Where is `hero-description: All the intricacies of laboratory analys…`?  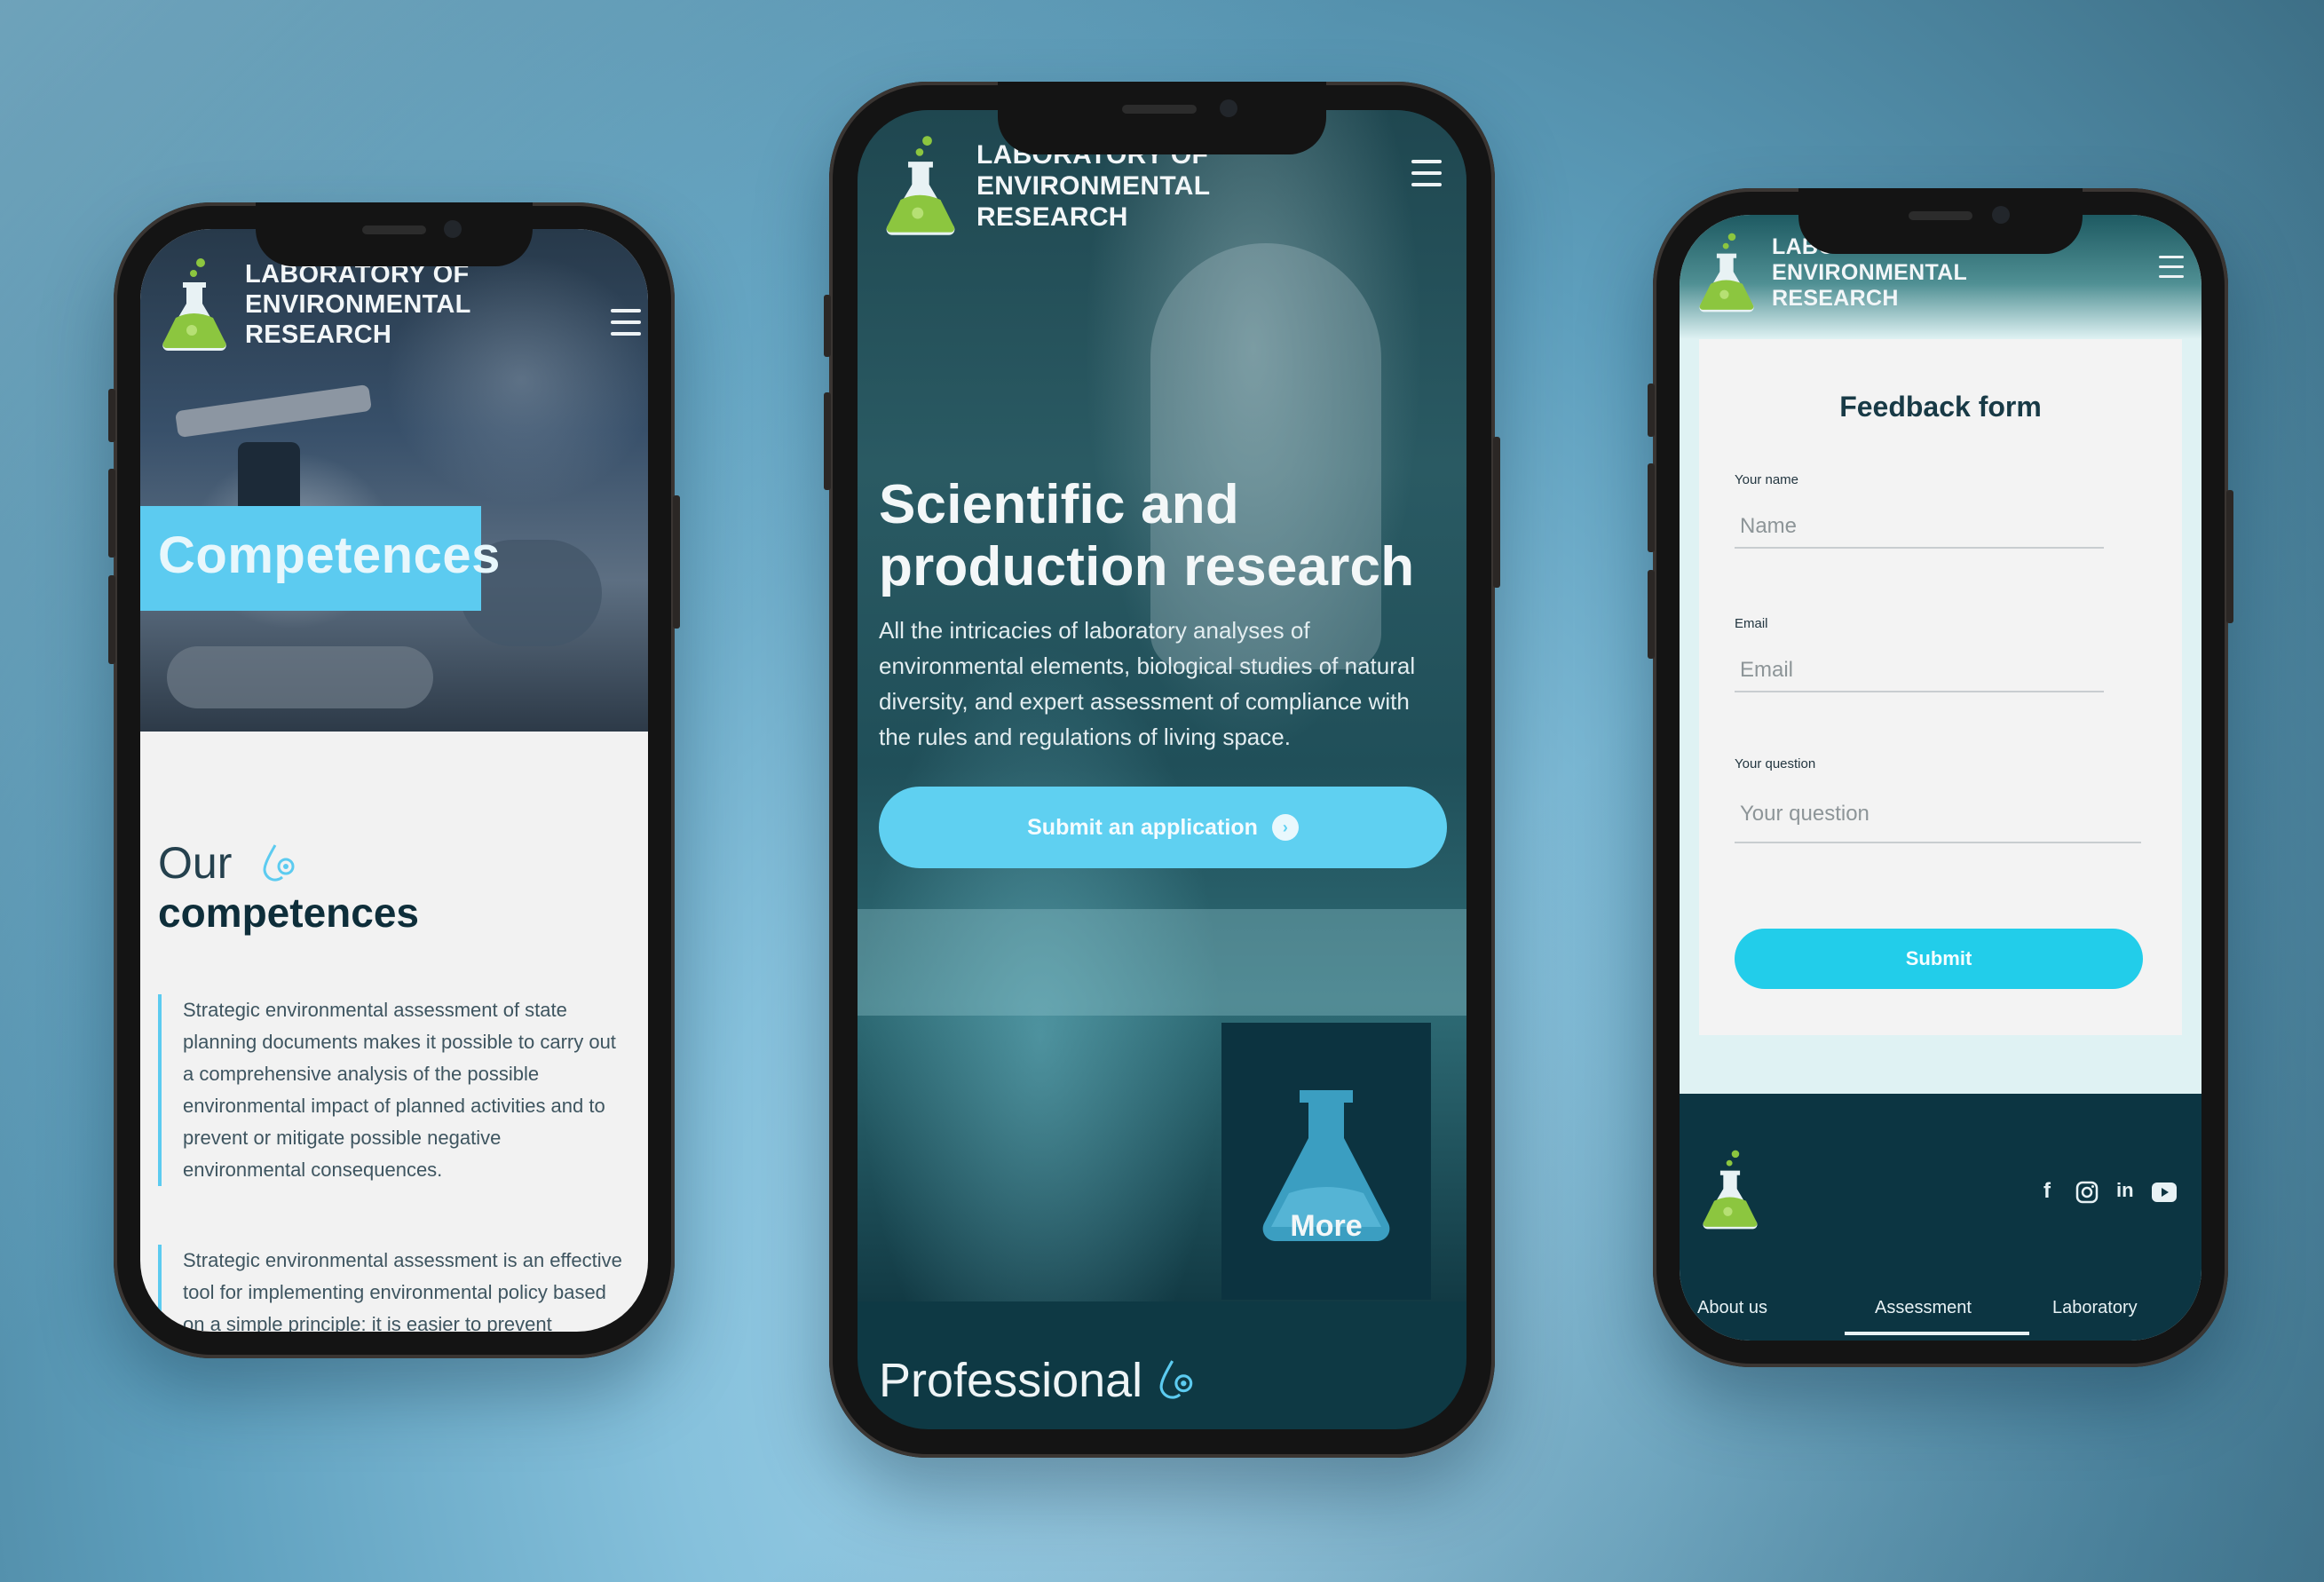
hero-description: All the intricacies of laboratory analys… is located at coordinates (1147, 683).